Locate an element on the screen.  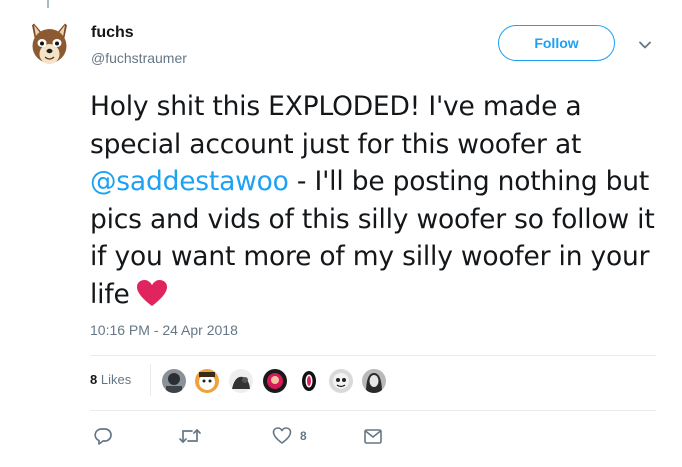
thread-connector-line is located at coordinates (48, 4).